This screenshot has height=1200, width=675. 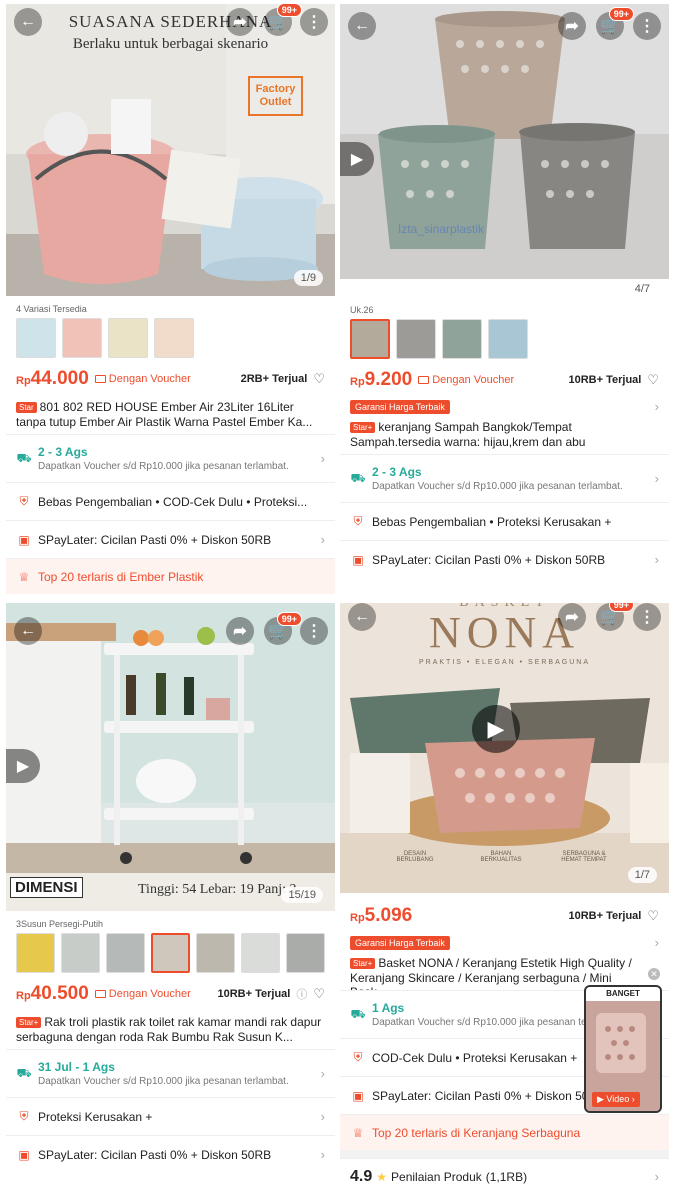 What do you see at coordinates (170, 1116) in the screenshot?
I see `perks-row: ⛨ Proteksi Kerusakan + ›` at bounding box center [170, 1116].